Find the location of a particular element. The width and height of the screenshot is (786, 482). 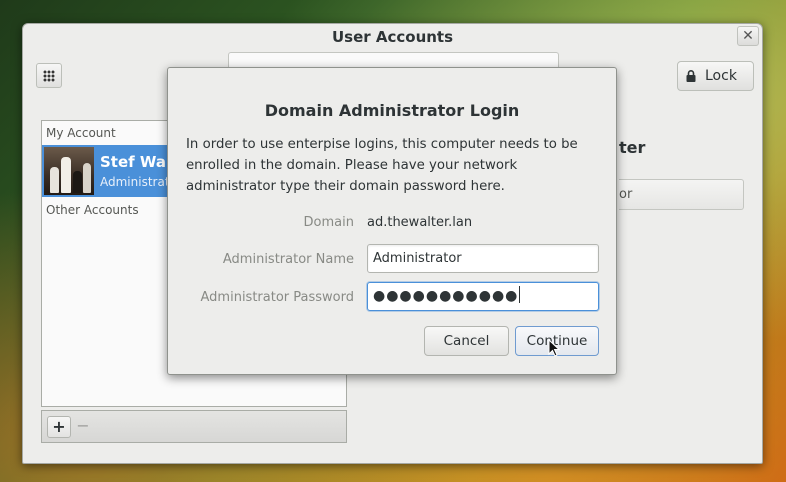

account-role: Administrato is located at coordinates (138, 182).